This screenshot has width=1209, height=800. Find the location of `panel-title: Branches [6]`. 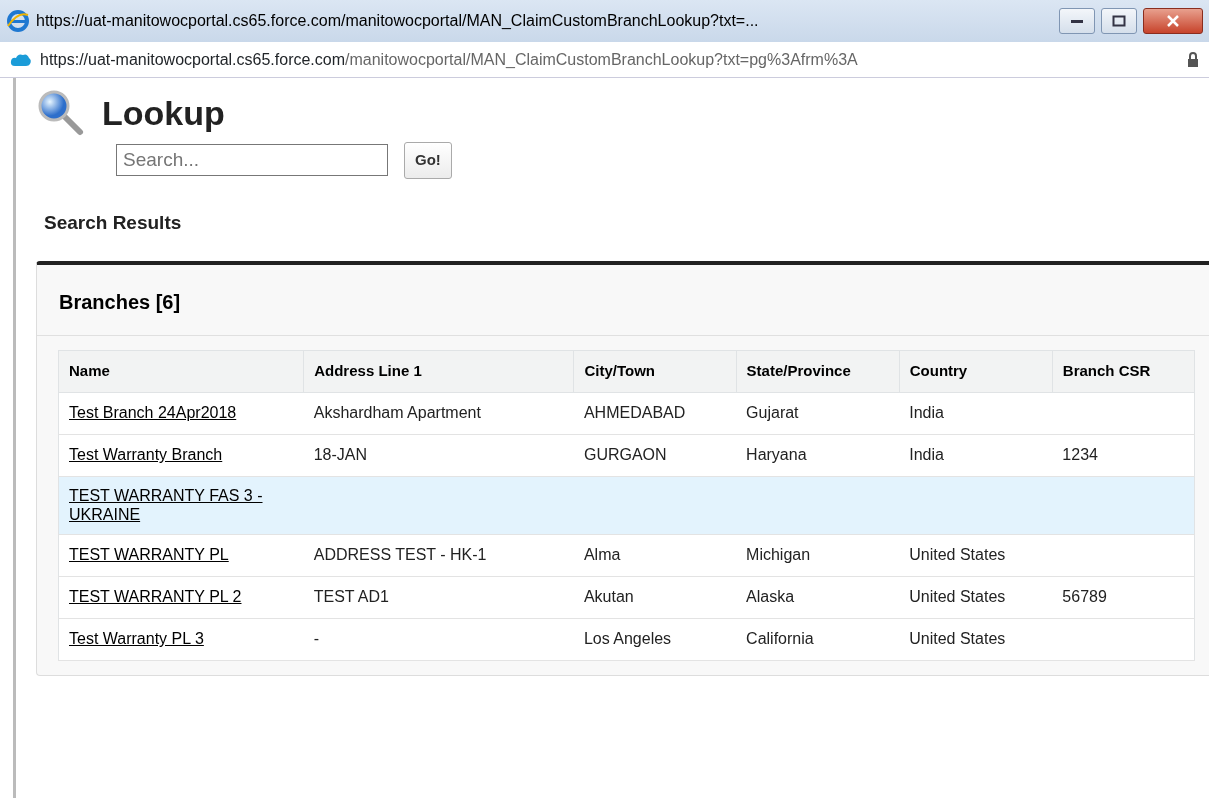

panel-title: Branches [6] is located at coordinates (623, 300).